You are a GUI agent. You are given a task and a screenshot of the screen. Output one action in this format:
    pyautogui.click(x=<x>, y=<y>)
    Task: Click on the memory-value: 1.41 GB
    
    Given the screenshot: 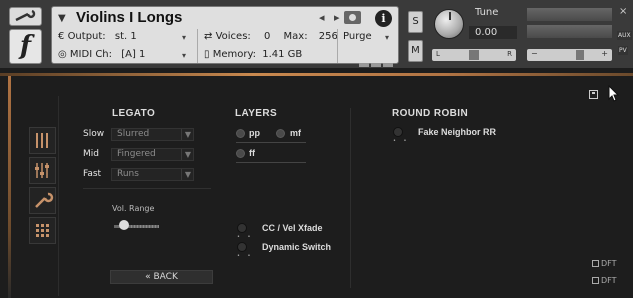 What is the action you would take?
    pyautogui.click(x=282, y=54)
    